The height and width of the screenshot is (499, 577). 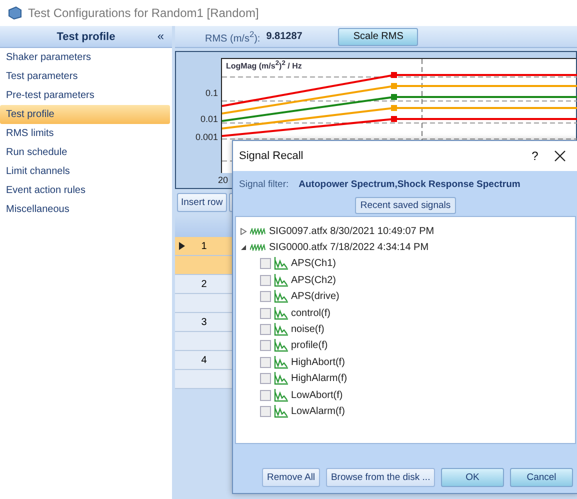 I want to click on sidebar-item: Test profile, so click(x=85, y=114).